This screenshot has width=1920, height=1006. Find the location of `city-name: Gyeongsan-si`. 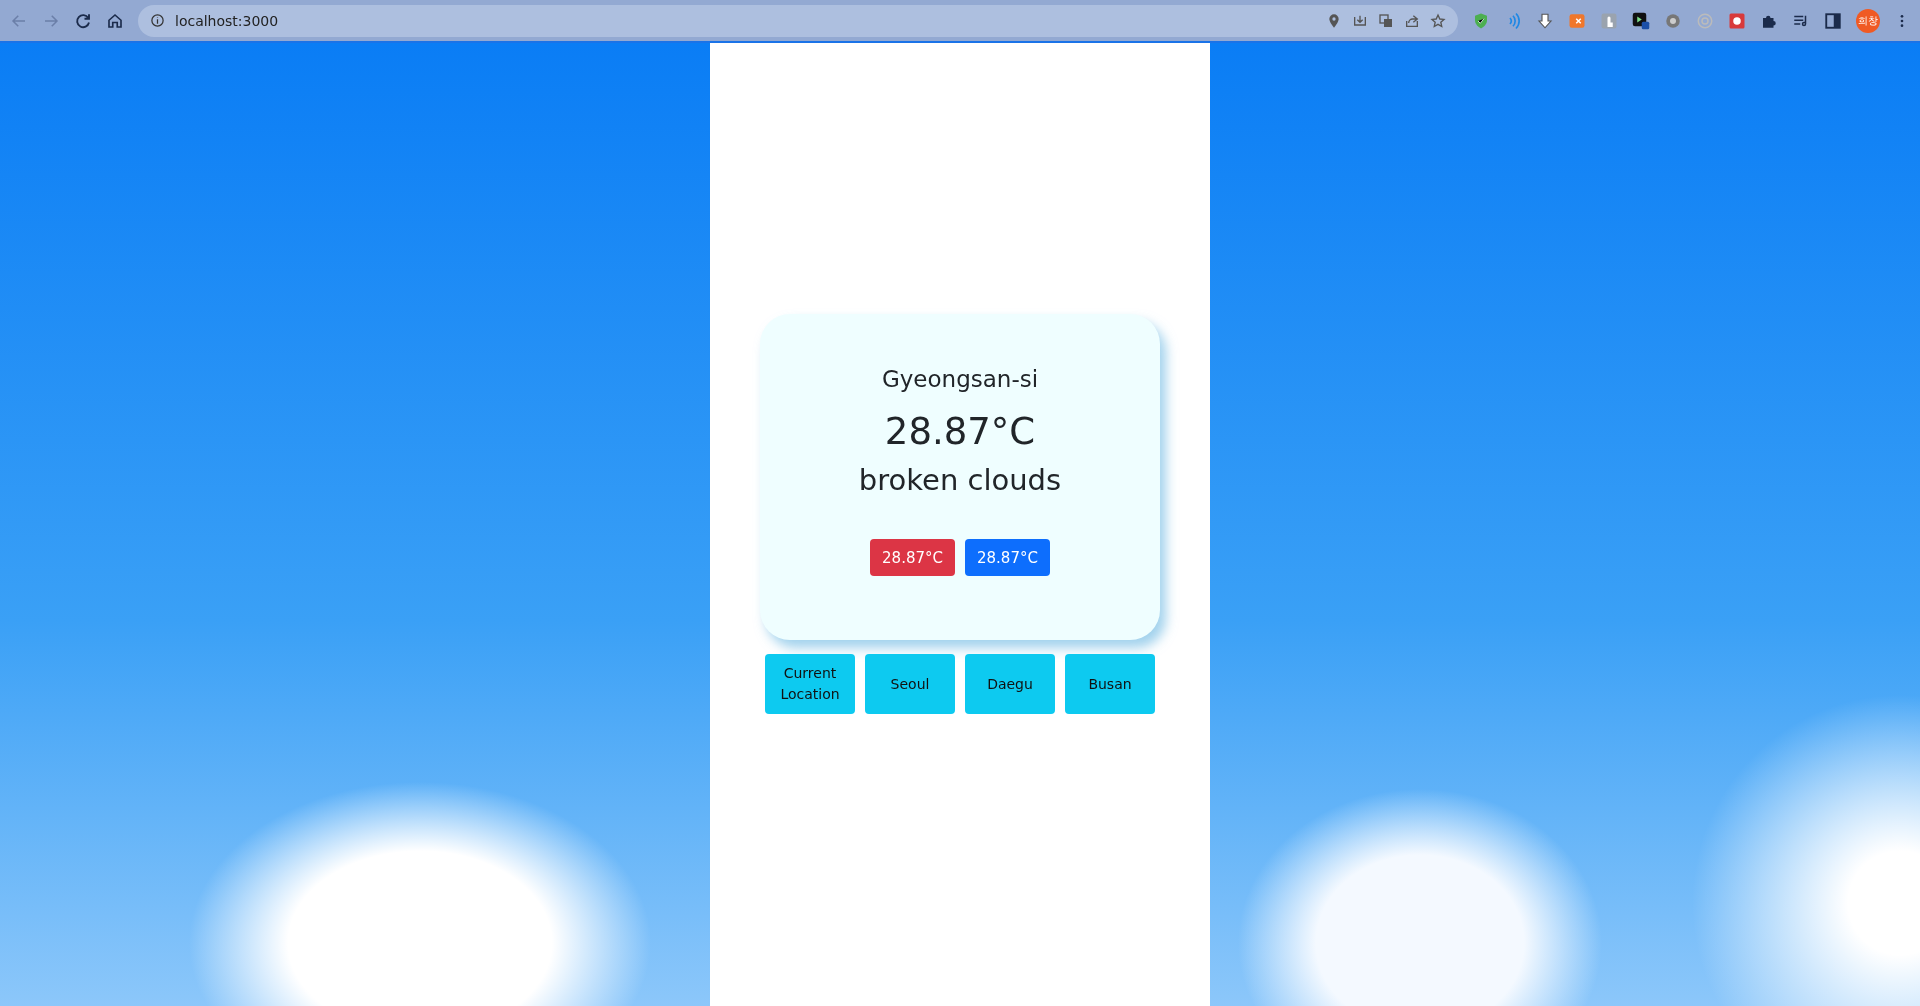

city-name: Gyeongsan-si is located at coordinates (960, 379).